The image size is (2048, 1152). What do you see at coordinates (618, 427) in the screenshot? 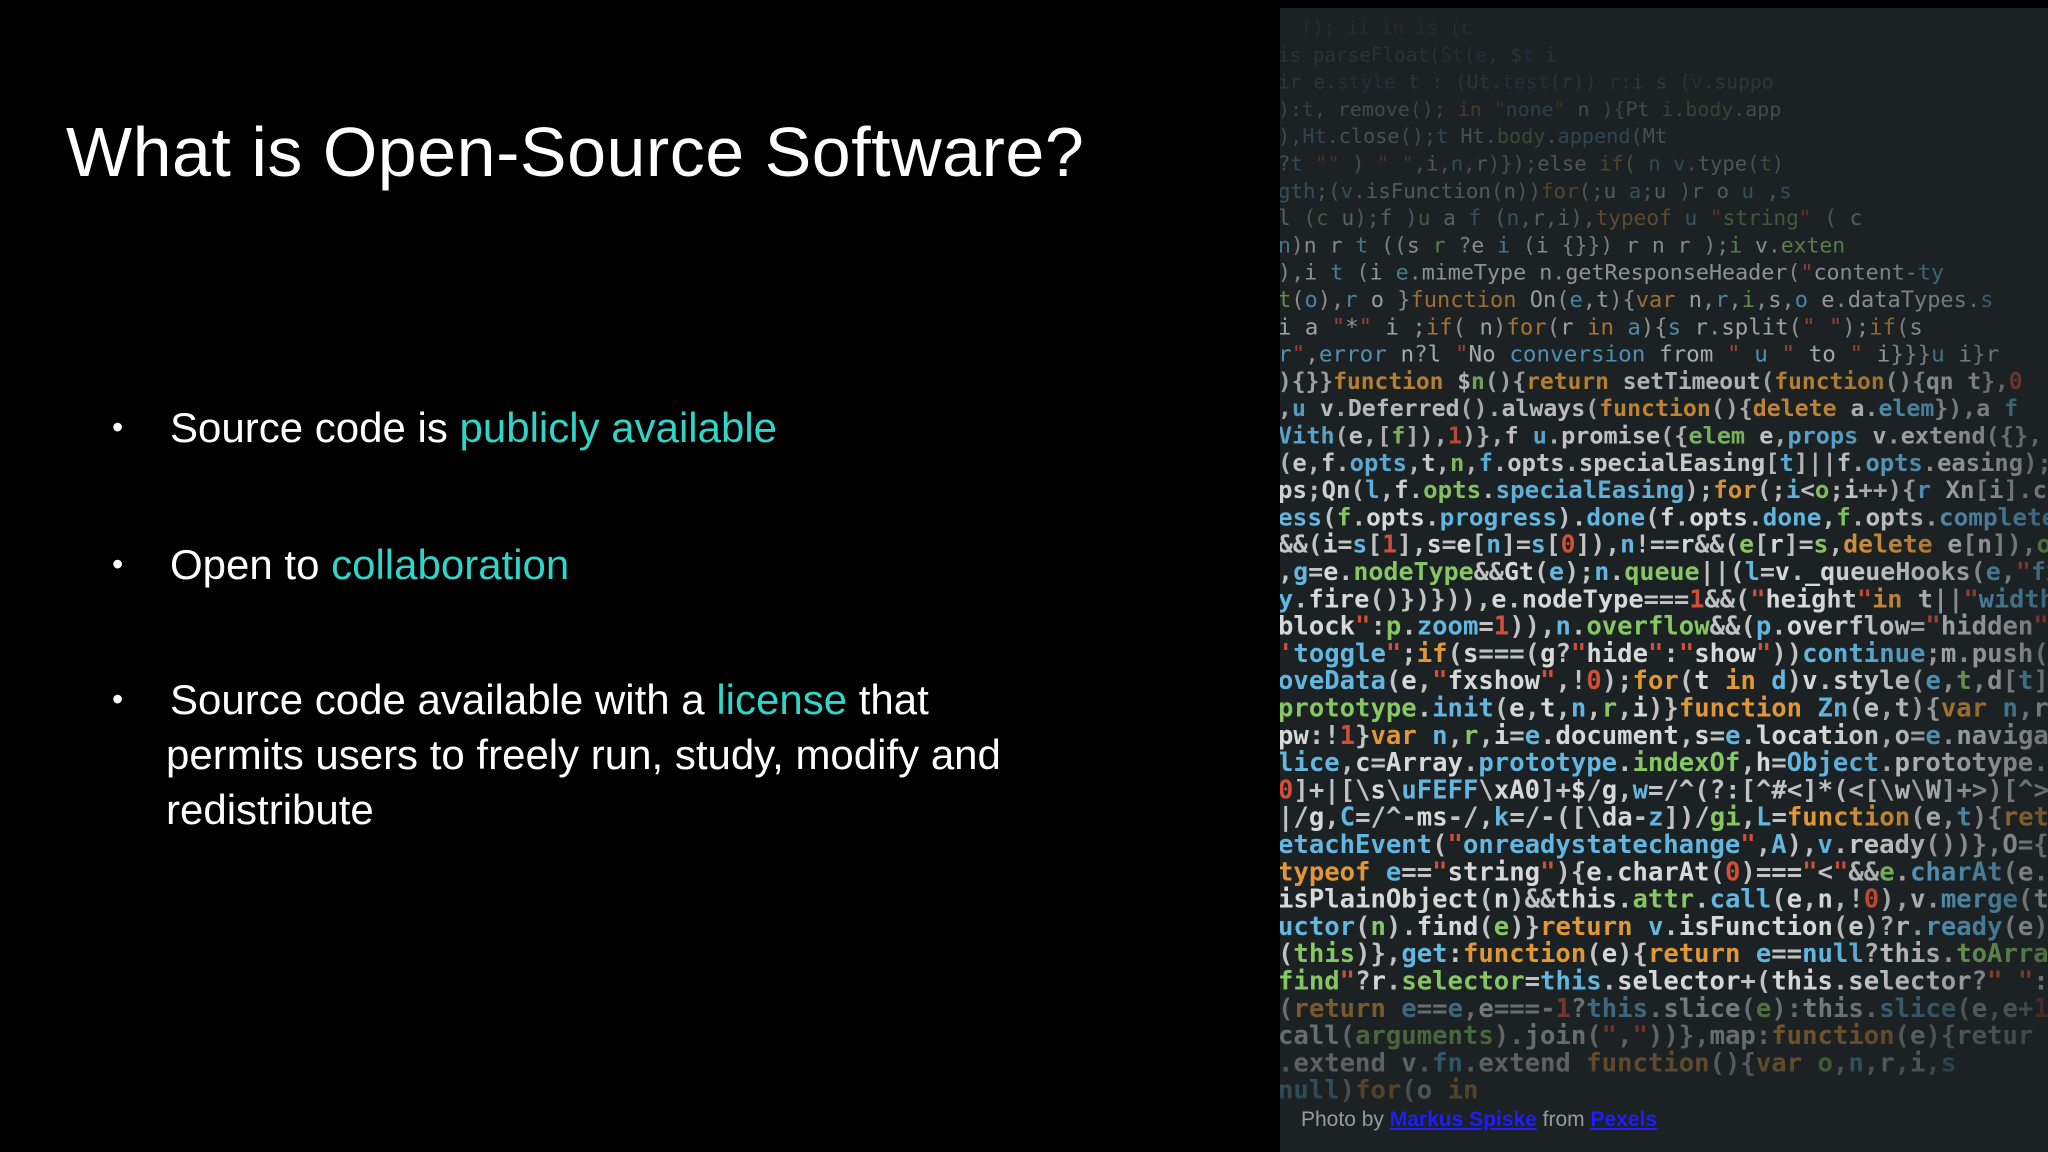
I see `bullet-highlight: publicly available` at bounding box center [618, 427].